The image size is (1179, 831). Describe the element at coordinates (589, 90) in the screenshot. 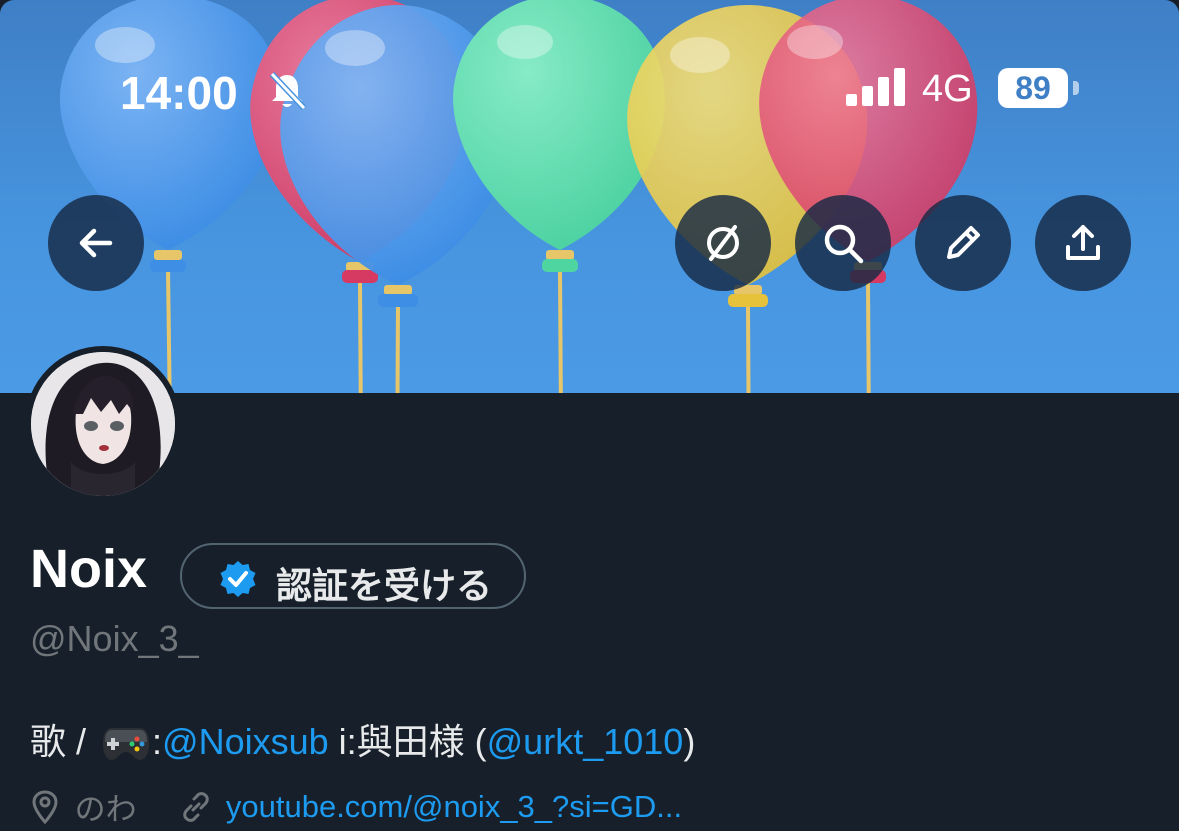

I see `status-bar: 14:00 4G 89` at that location.